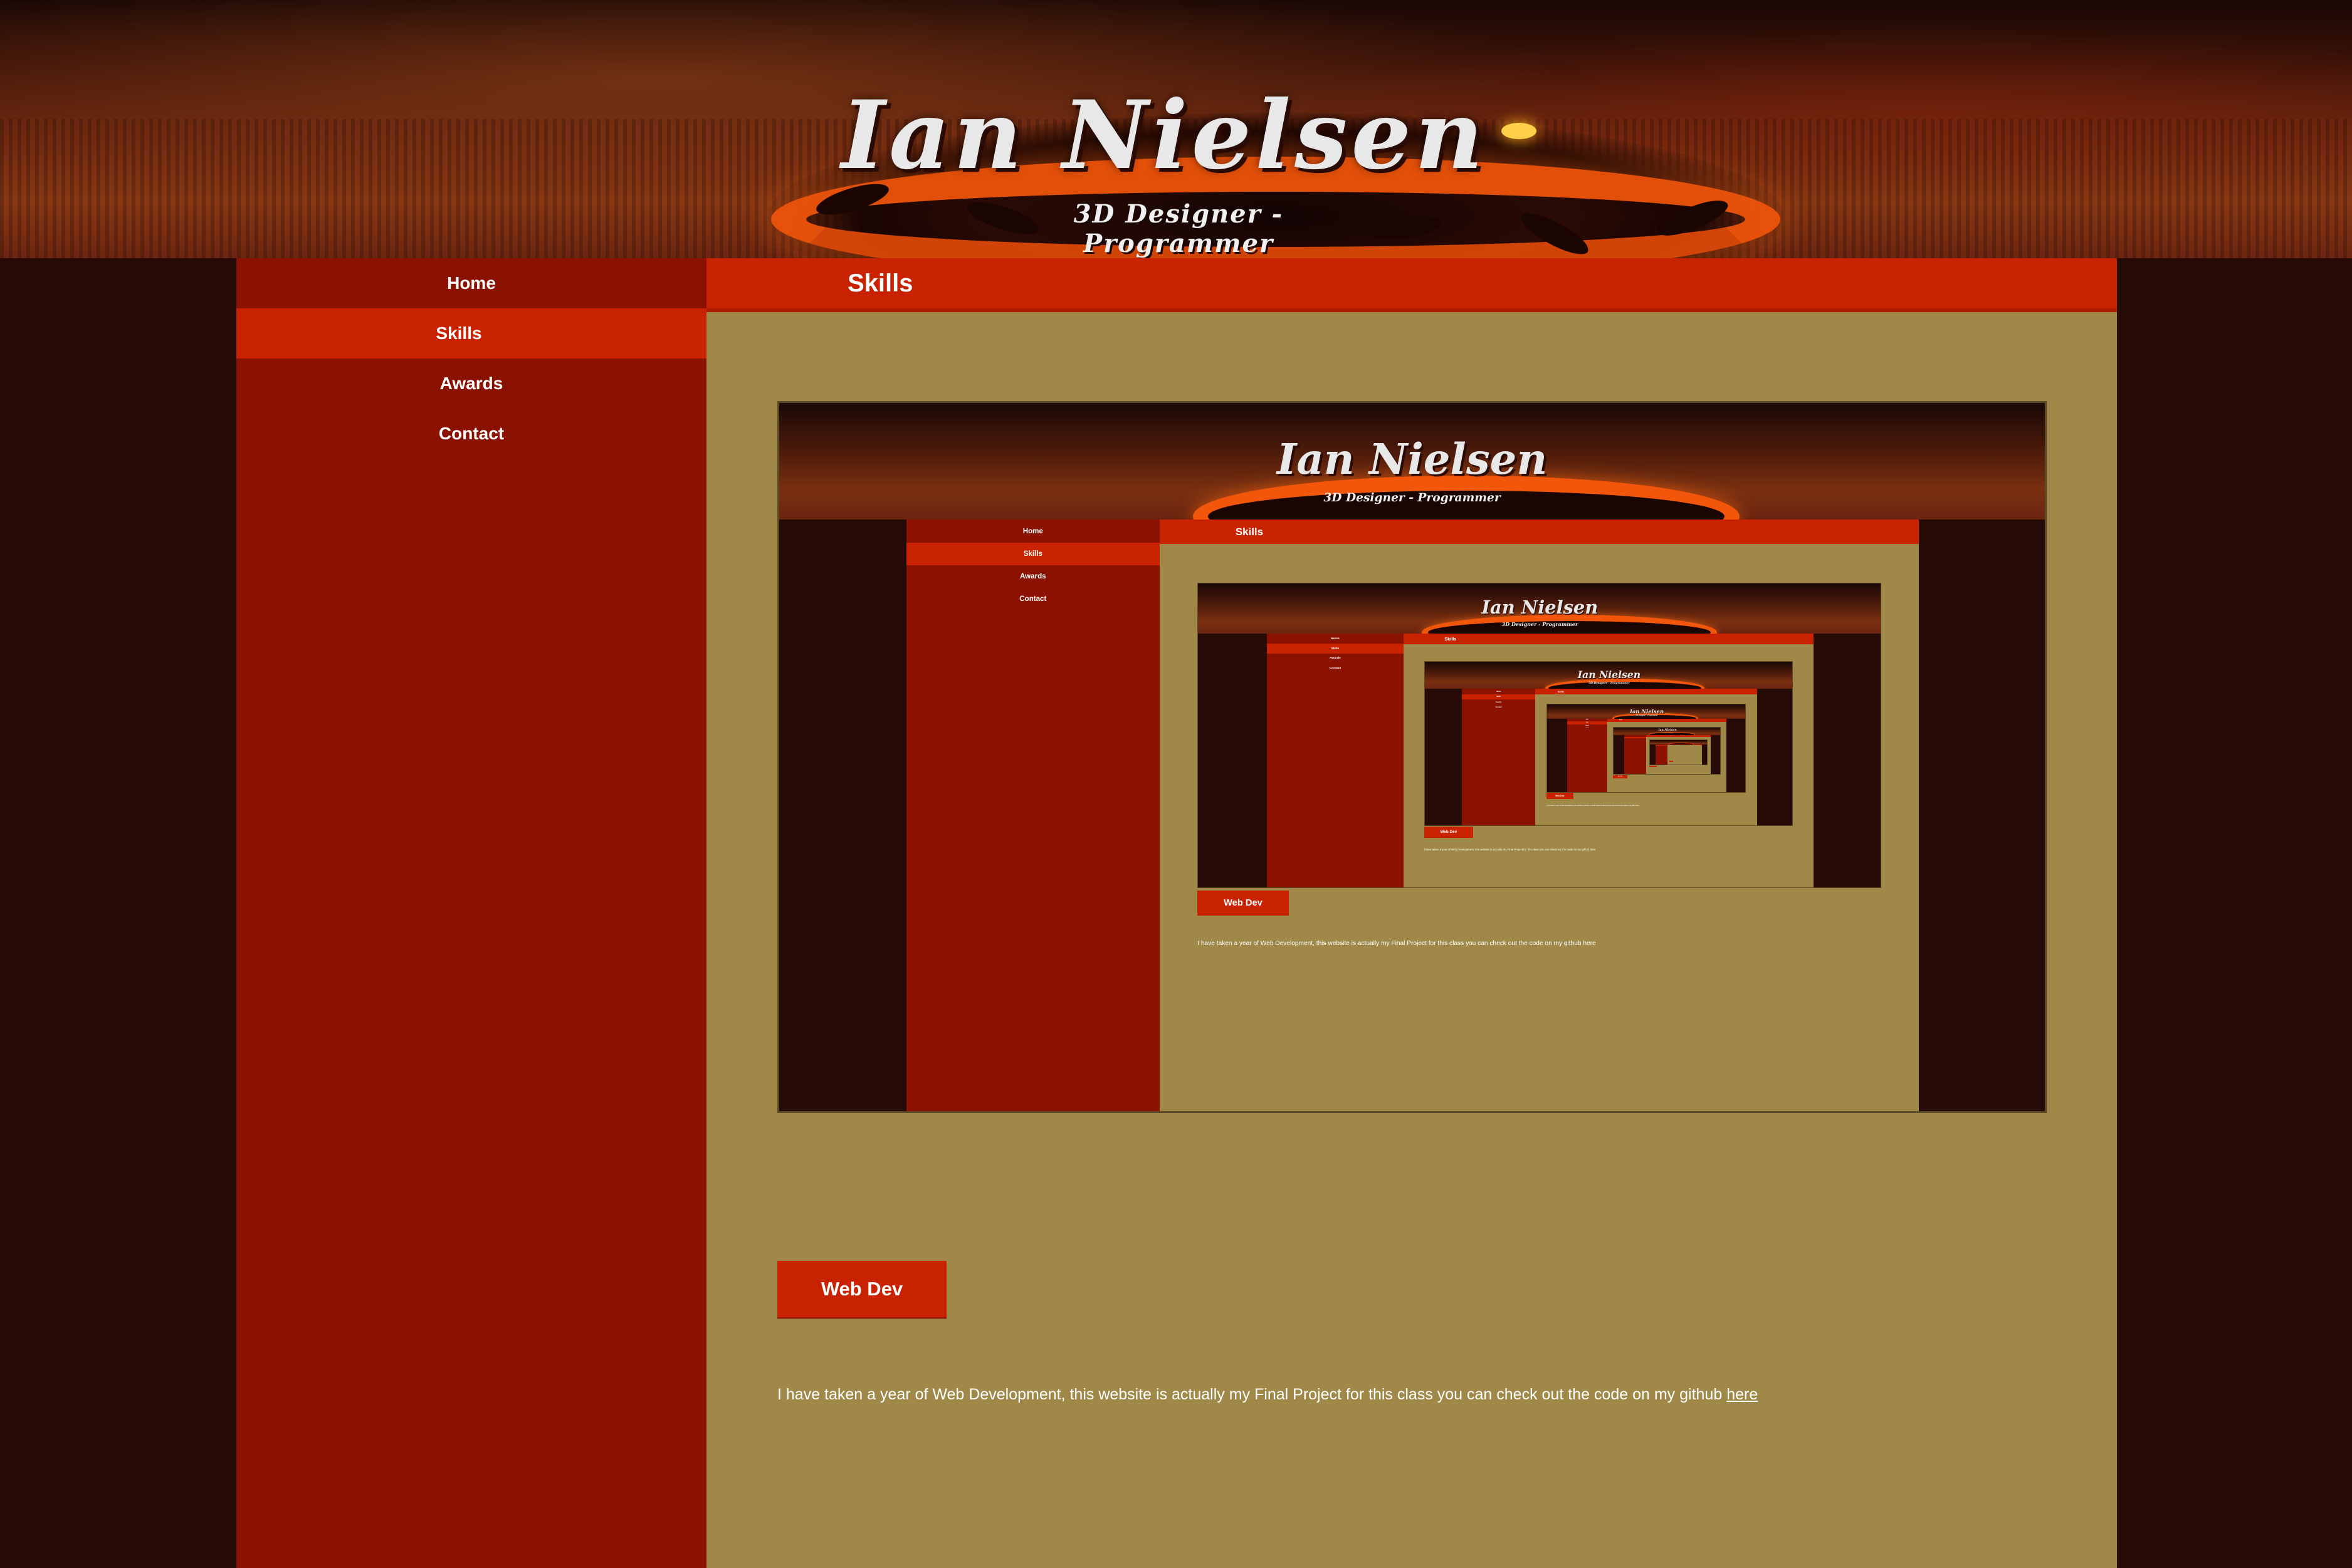  What do you see at coordinates (862, 1289) in the screenshot?
I see `web-dev-button: Web Dev` at bounding box center [862, 1289].